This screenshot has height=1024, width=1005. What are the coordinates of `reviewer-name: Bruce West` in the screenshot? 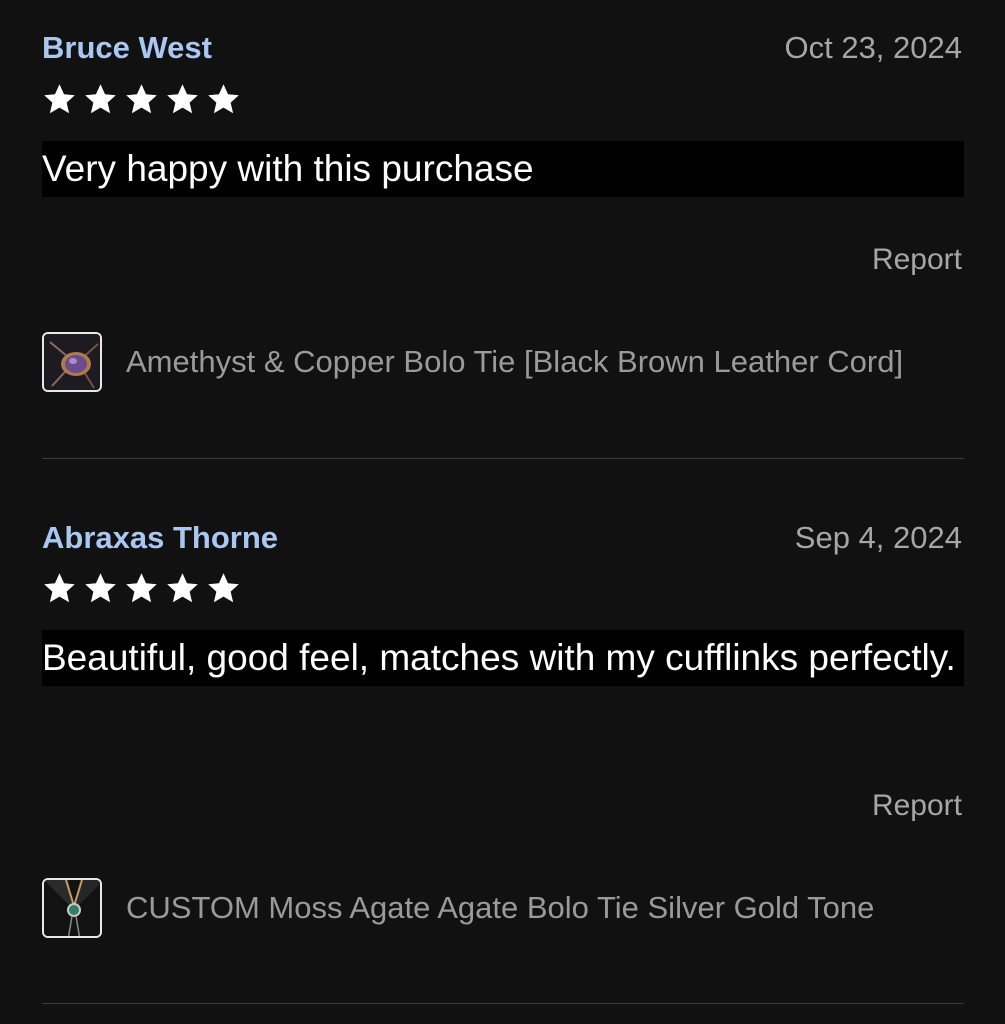 It's located at (127, 48).